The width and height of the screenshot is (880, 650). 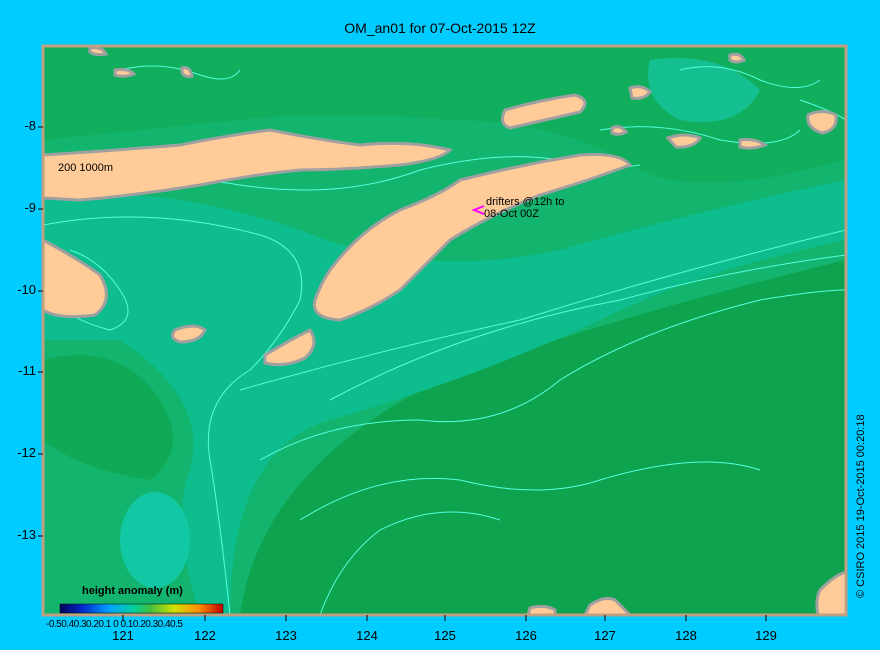 I want to click on depth-contour-label: 200 1000m, so click(x=86, y=168).